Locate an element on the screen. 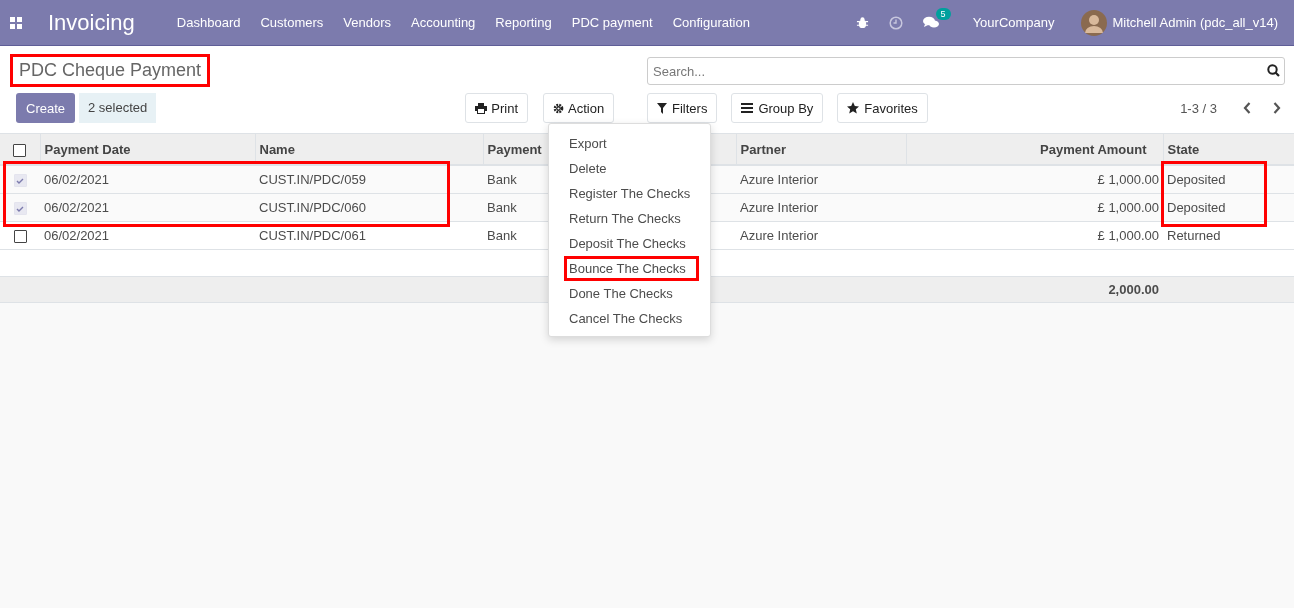  search-icon is located at coordinates (1273, 70).